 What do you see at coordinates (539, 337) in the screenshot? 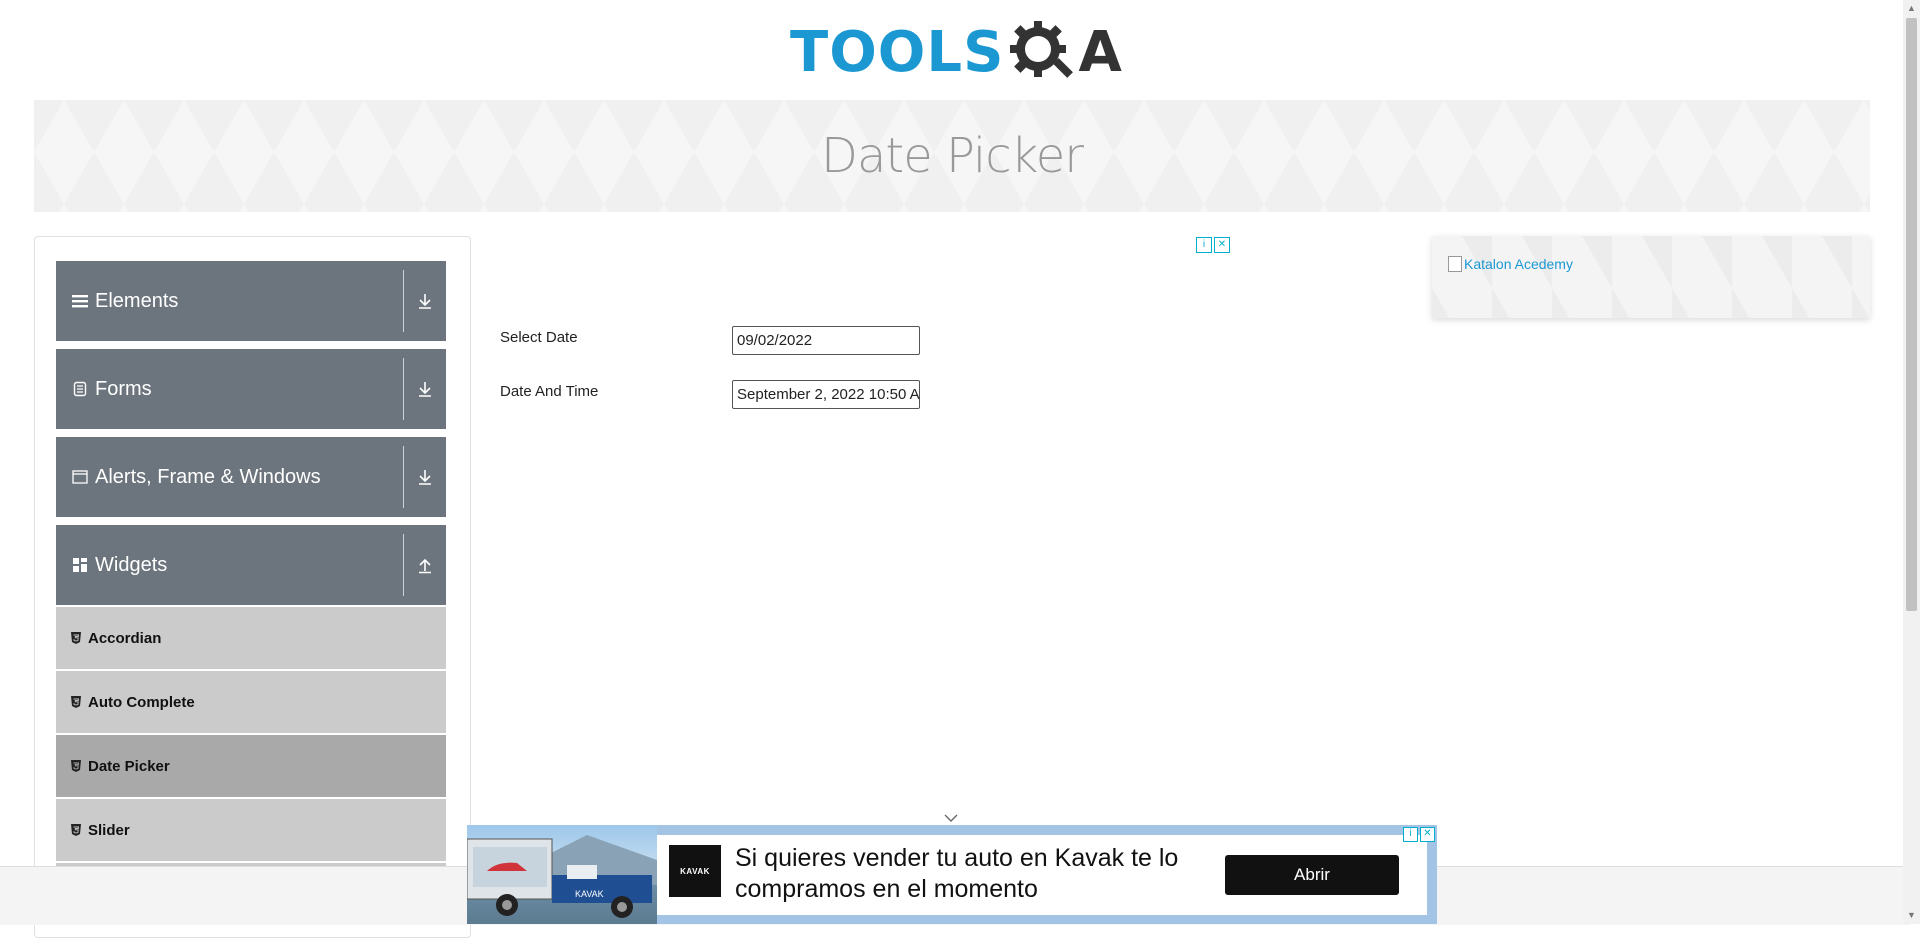
I see `select-date-label: Select Date` at bounding box center [539, 337].